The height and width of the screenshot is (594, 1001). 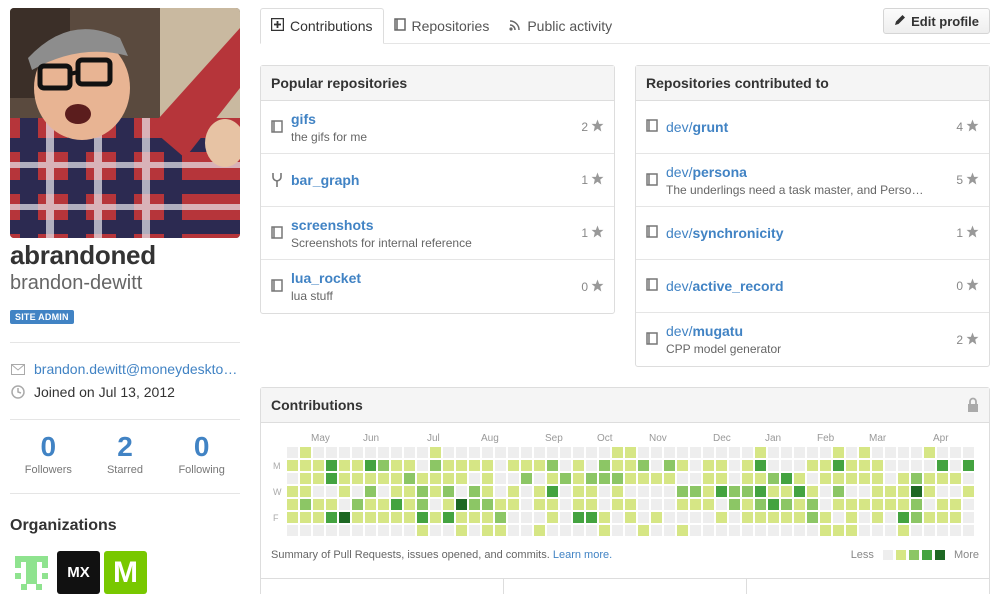 I want to click on repo-row: lua_rocket lua stuff 0, so click(x=437, y=286).